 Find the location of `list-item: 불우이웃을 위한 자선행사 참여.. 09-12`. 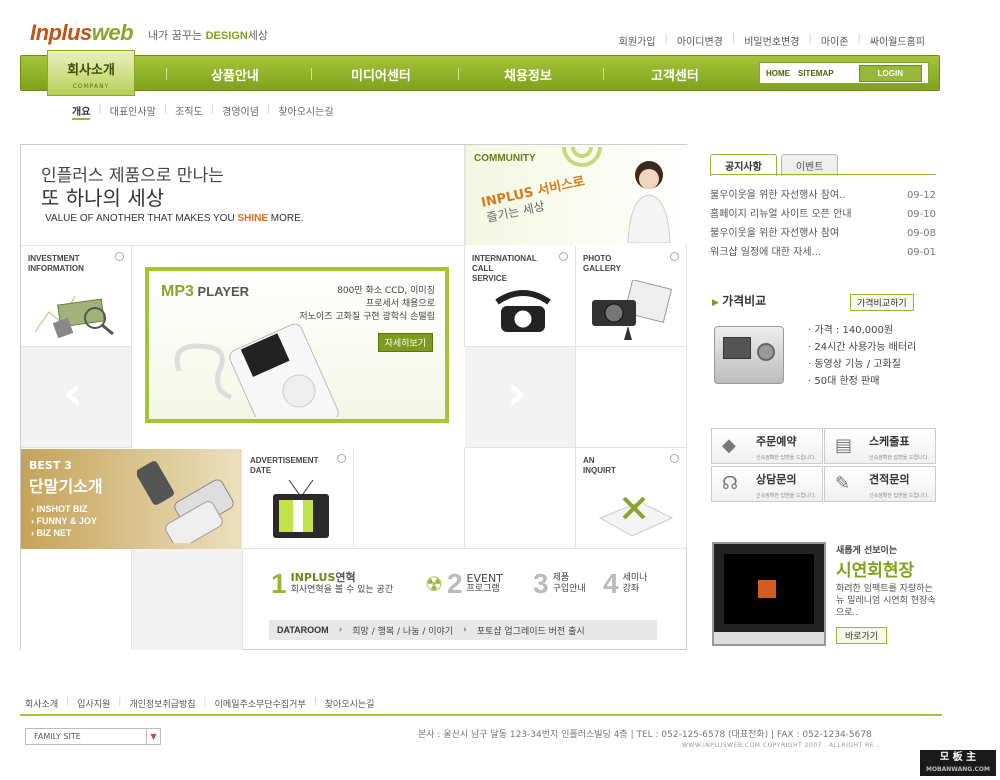

list-item: 불우이웃을 위한 자선행사 참여.. 09-12 is located at coordinates (823, 195).